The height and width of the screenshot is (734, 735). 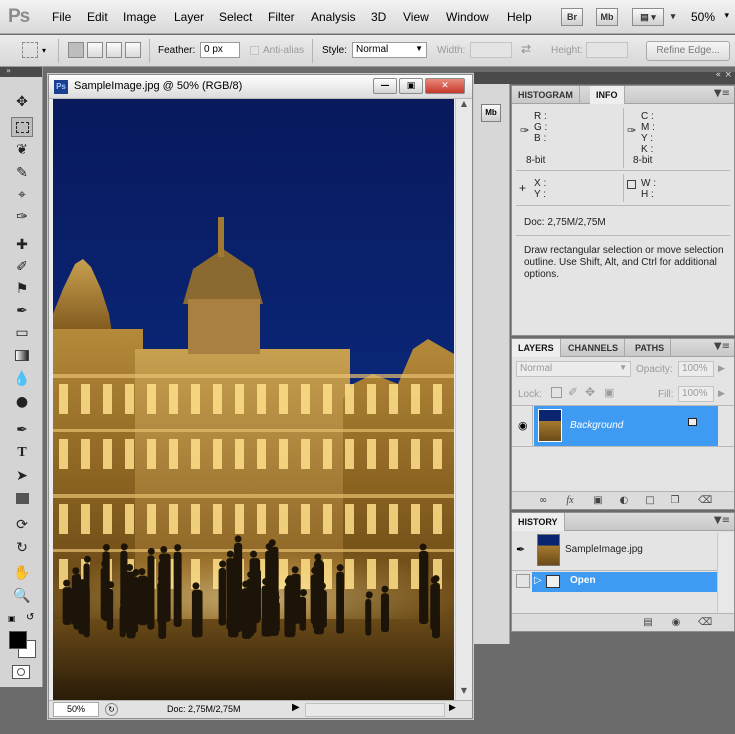 What do you see at coordinates (22, 333) in the screenshot?
I see `eraser-tool-icon: ▭` at bounding box center [22, 333].